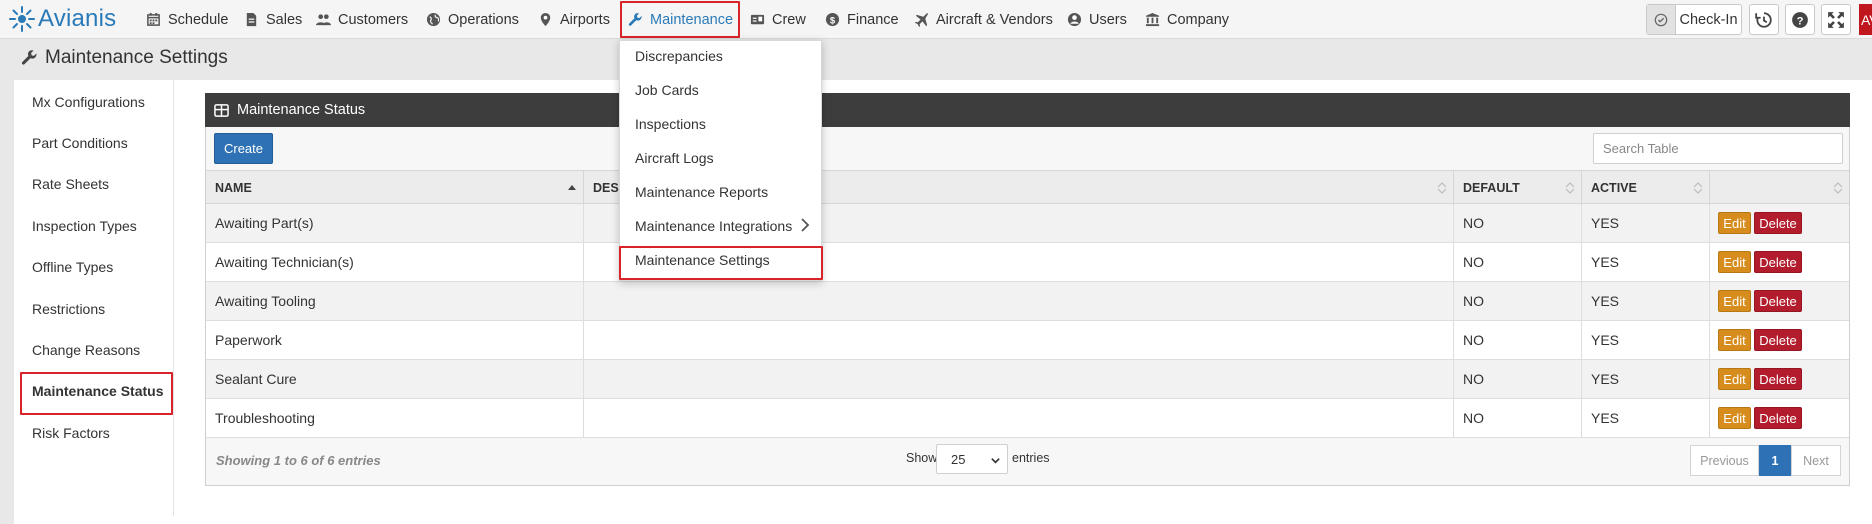  I want to click on highlight-sidebar-maintenance-status, so click(96, 393).